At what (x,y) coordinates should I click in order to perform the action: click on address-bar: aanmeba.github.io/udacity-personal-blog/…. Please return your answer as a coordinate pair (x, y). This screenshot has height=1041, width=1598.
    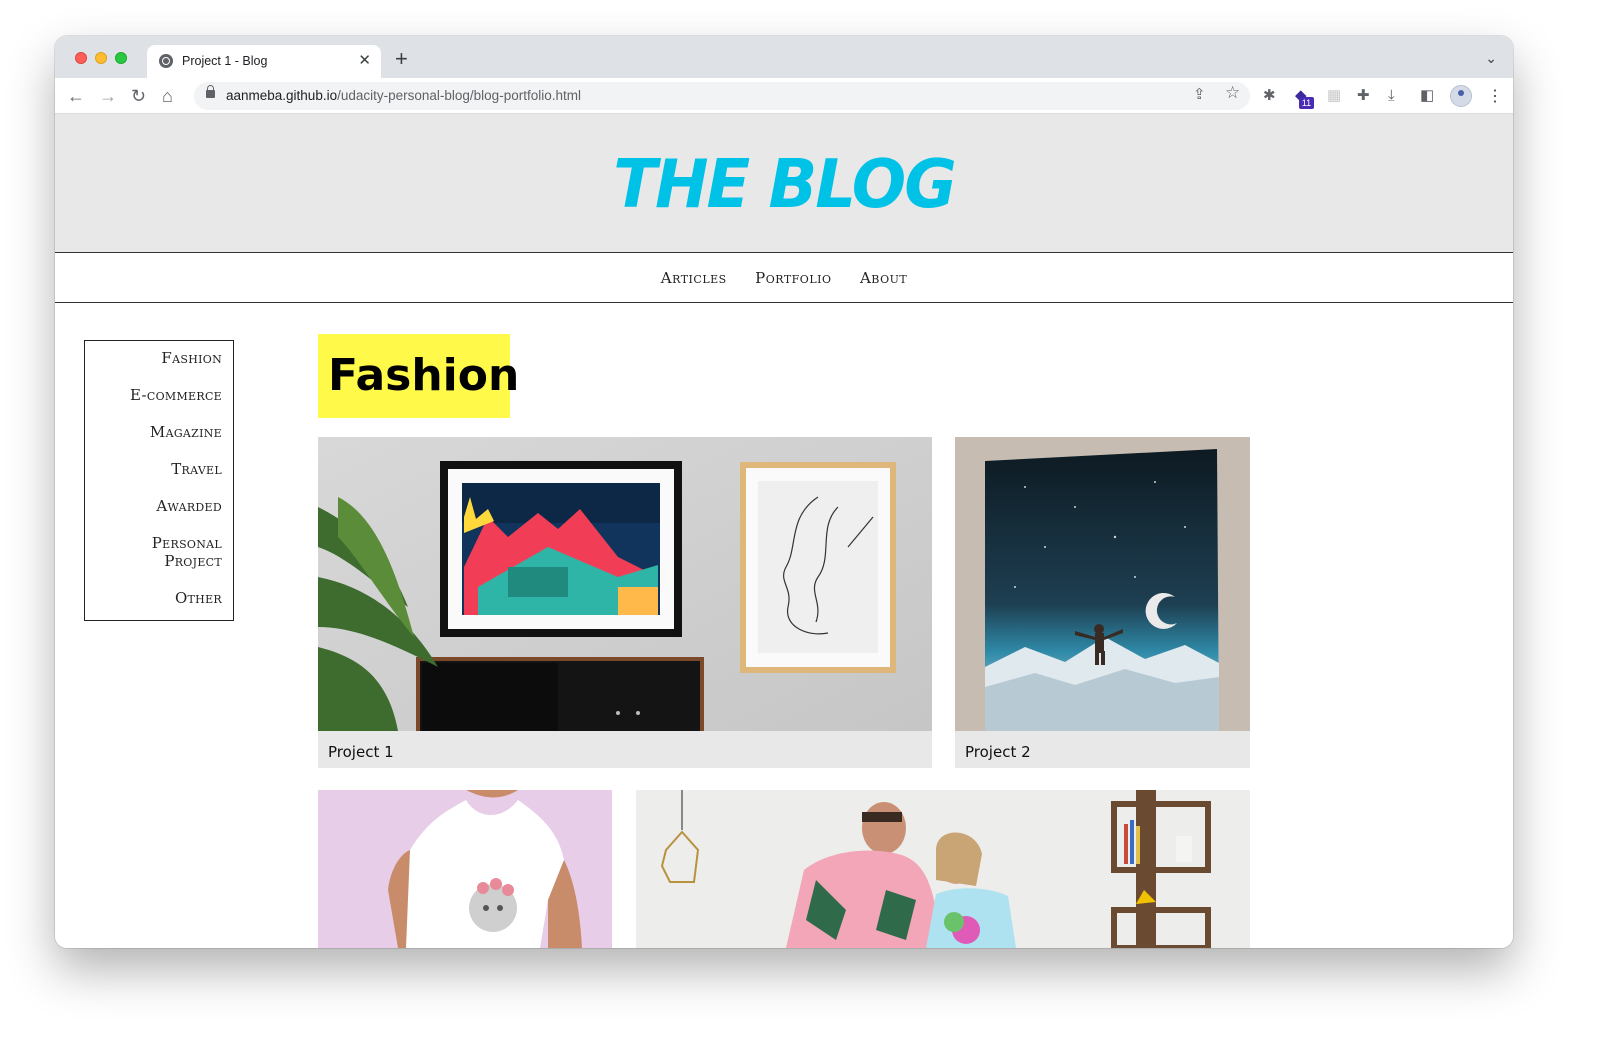
    Looking at the image, I should click on (722, 96).